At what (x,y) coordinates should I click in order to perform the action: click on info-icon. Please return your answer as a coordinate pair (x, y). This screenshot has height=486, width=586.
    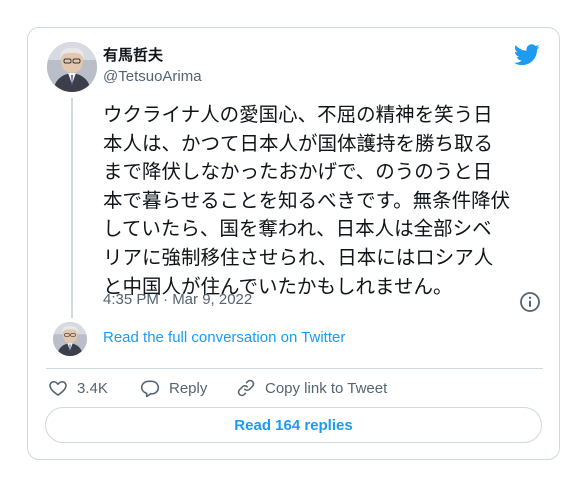
    Looking at the image, I should click on (530, 302).